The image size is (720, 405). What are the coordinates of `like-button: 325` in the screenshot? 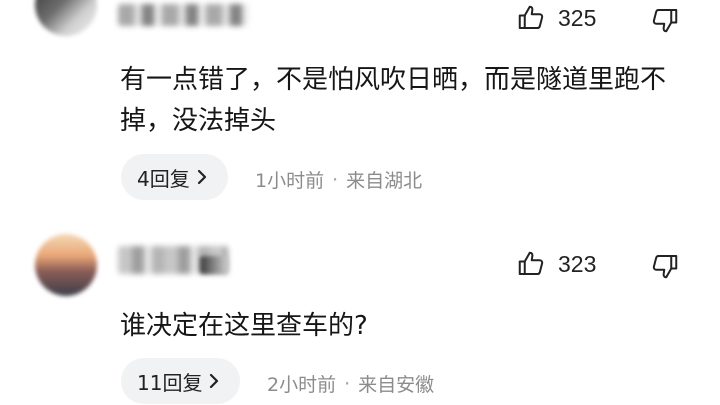 It's located at (556, 18).